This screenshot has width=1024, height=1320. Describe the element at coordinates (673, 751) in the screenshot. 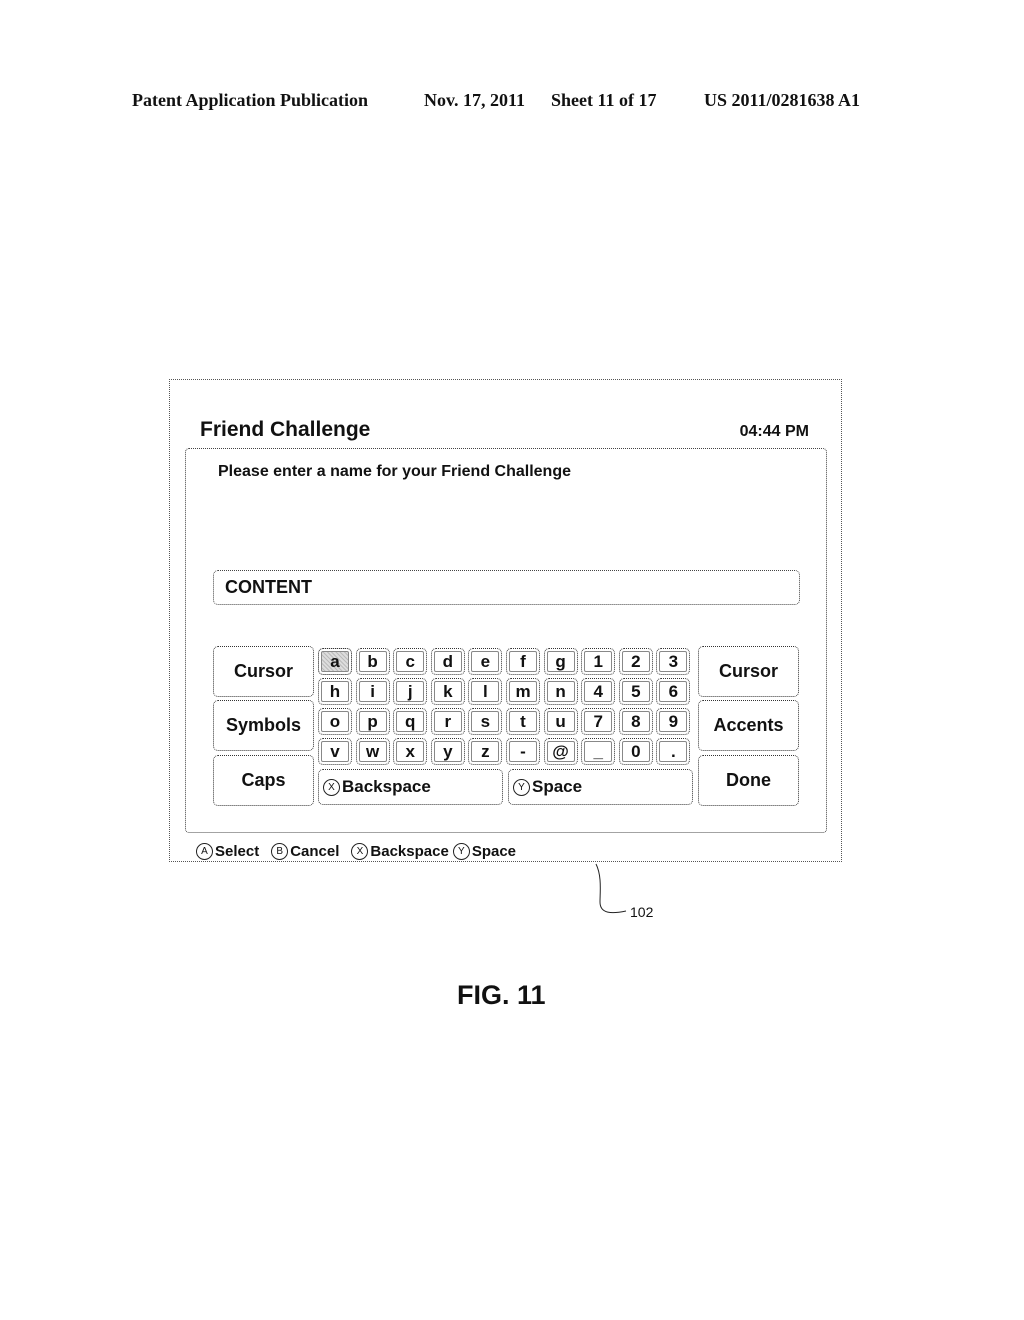

I see `key-period: .` at that location.